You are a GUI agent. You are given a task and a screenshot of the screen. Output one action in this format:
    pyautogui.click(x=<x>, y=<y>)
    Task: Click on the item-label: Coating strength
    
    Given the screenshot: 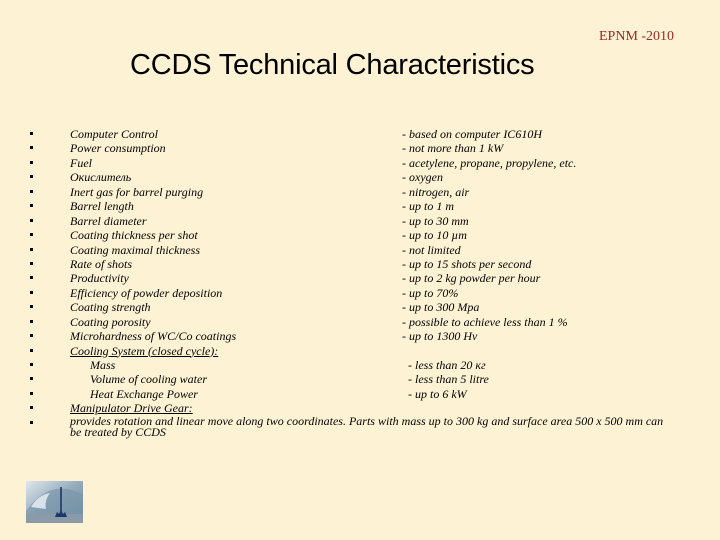 What is the action you would take?
    pyautogui.click(x=110, y=307)
    